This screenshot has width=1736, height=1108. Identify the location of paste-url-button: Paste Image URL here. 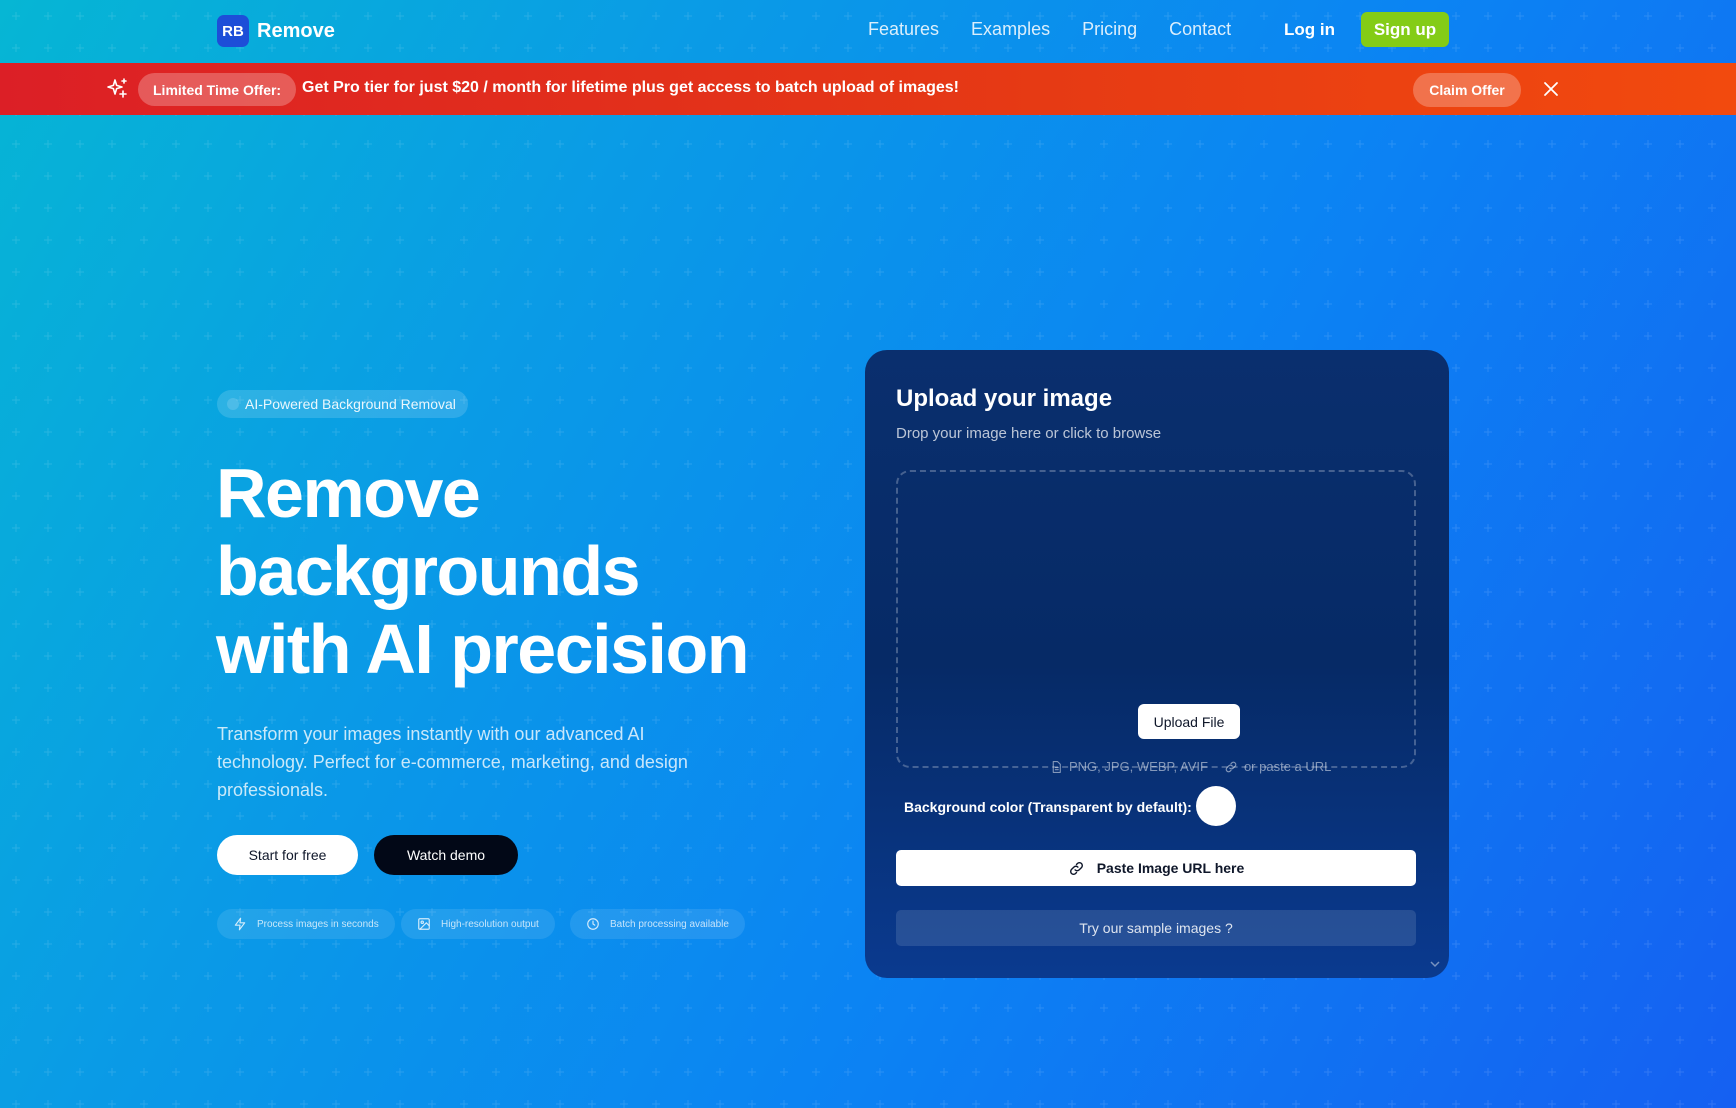
(1156, 868).